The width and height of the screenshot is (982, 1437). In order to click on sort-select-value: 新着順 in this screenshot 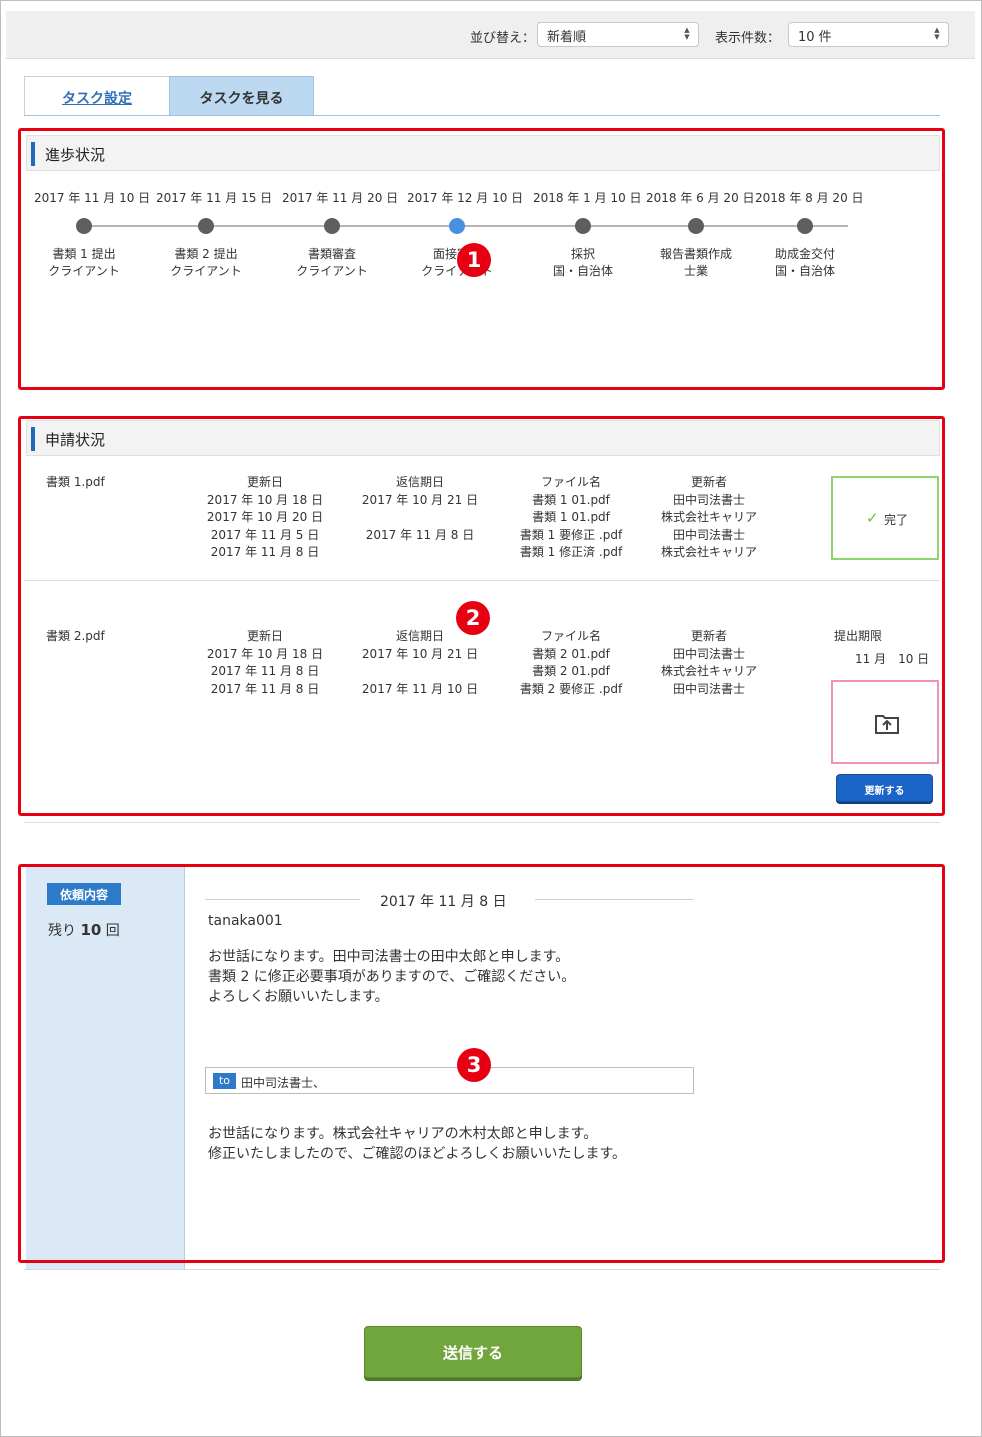, I will do `click(567, 37)`.